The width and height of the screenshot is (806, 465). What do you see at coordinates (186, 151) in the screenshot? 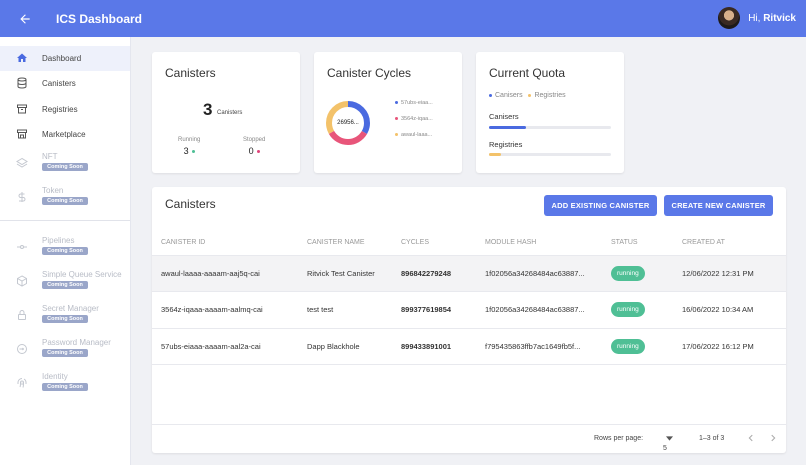
I see `running-count: 3` at bounding box center [186, 151].